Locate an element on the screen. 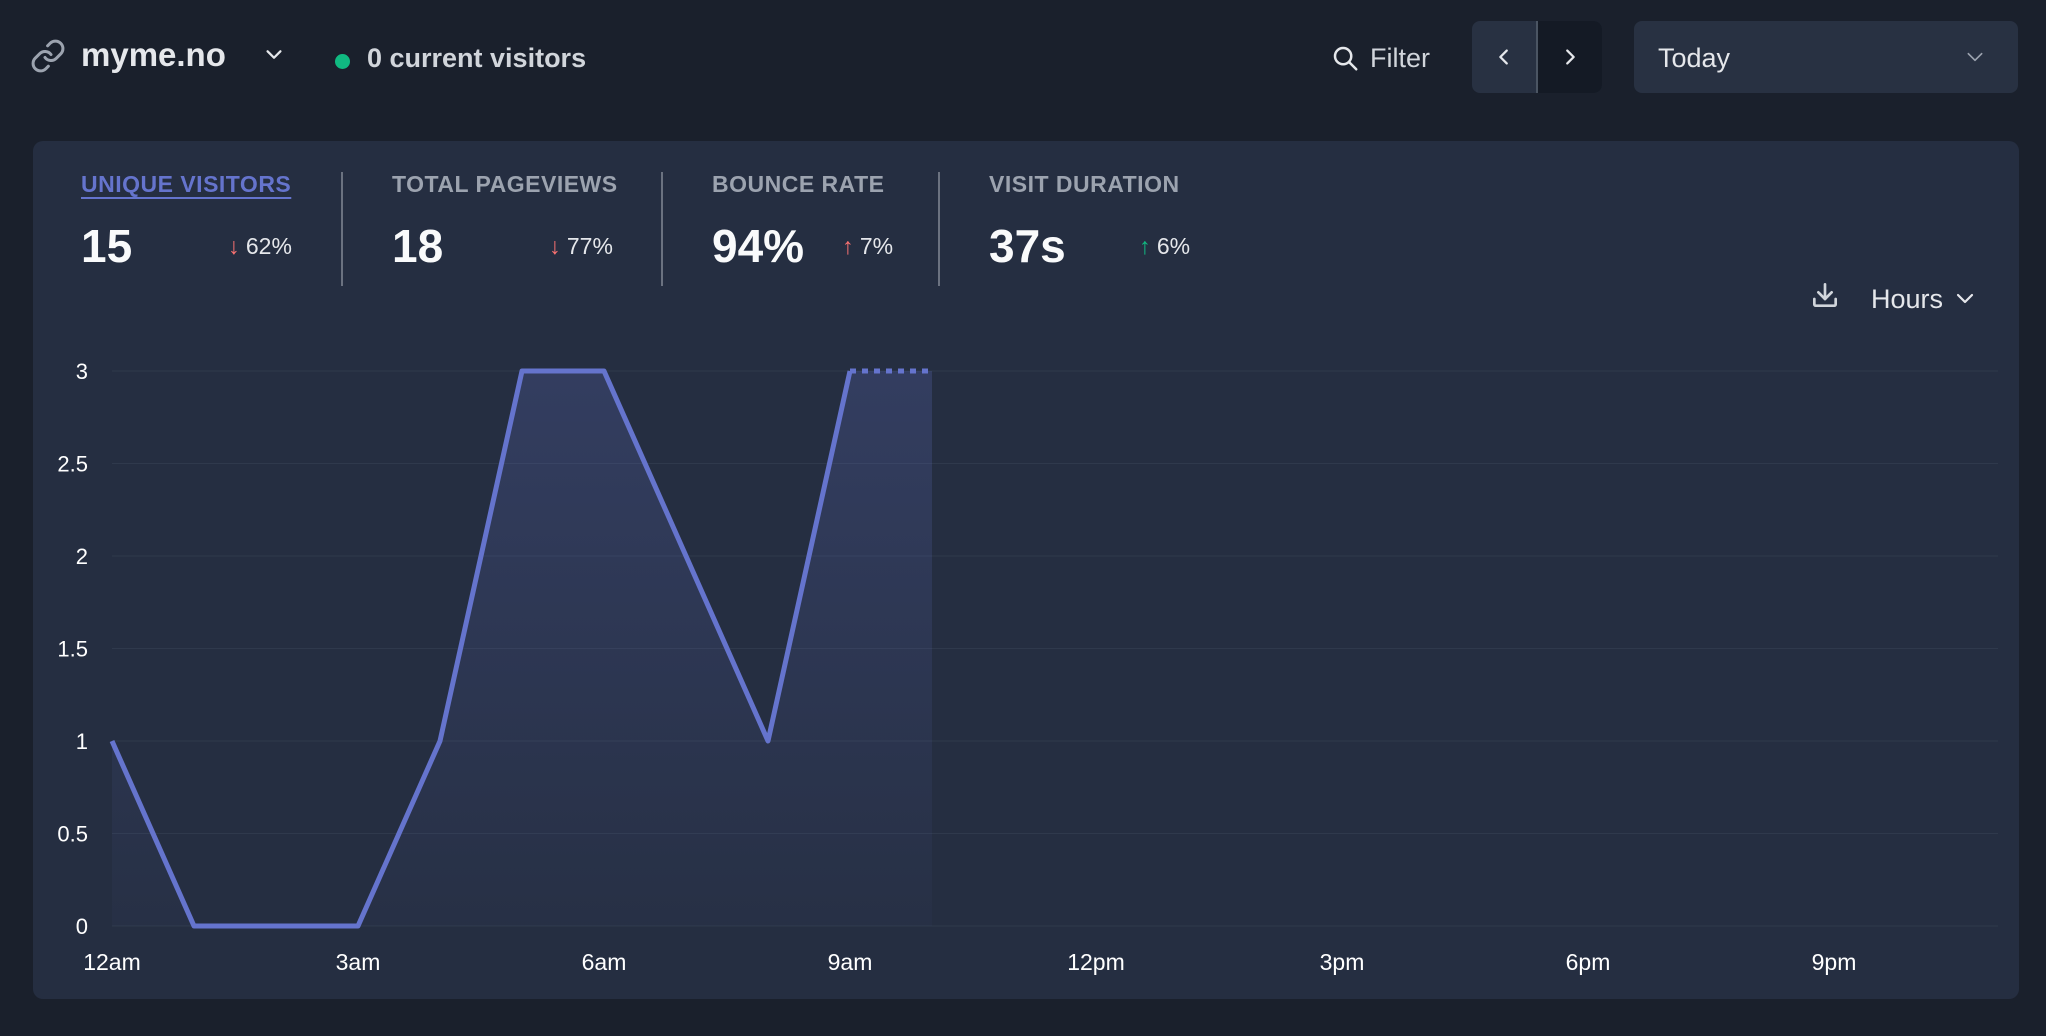  previous-period-button is located at coordinates (1504, 57).